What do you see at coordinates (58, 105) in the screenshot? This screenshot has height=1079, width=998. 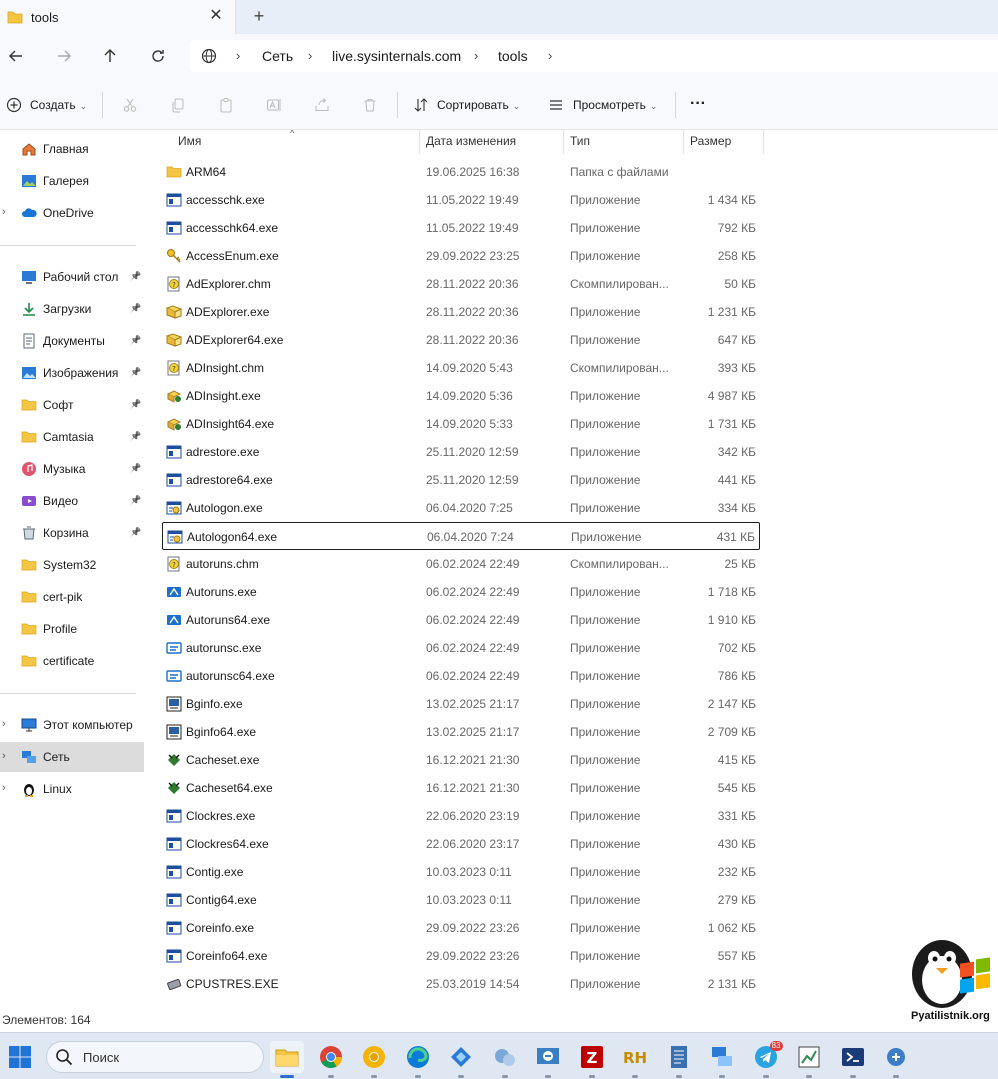 I see `new-button: Создать ⌄` at bounding box center [58, 105].